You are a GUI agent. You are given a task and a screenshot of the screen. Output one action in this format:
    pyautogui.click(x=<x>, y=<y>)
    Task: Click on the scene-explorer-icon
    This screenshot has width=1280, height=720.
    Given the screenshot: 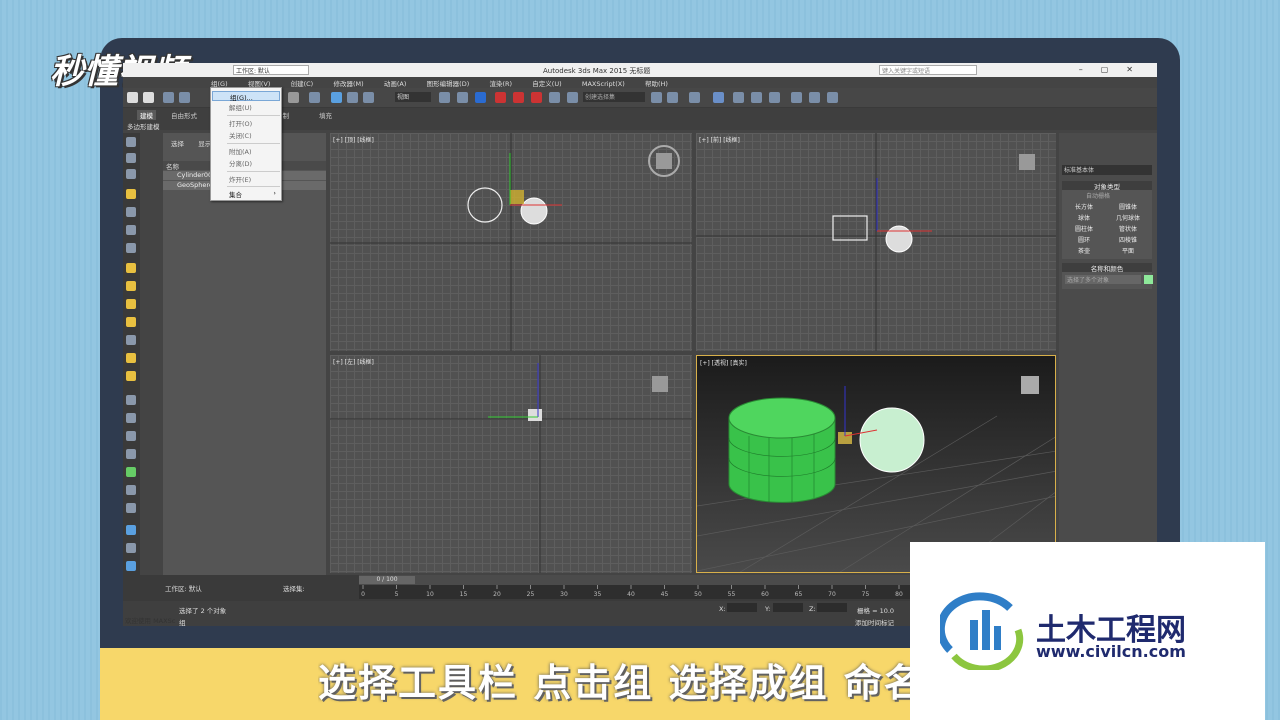 What is the action you would take?
    pyautogui.click(x=718, y=97)
    